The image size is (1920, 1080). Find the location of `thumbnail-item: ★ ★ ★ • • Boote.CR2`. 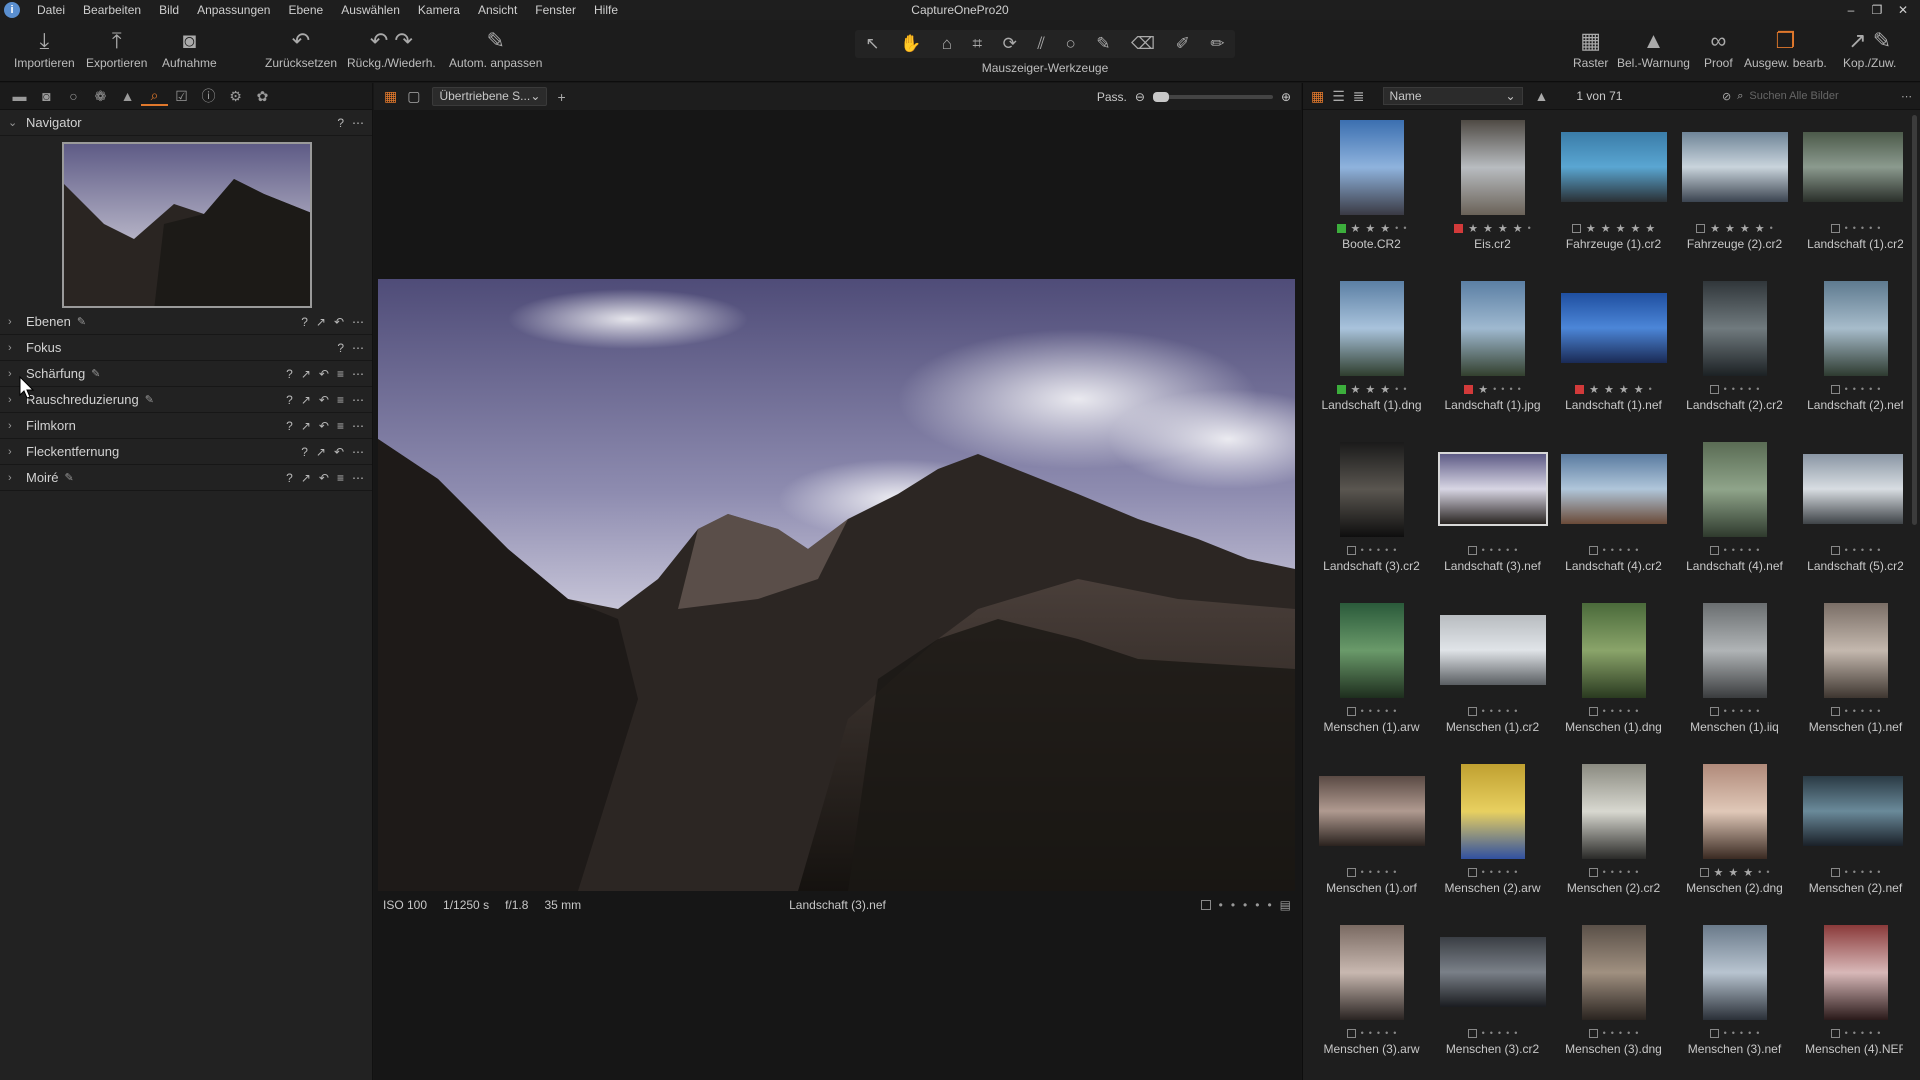

thumbnail-item: ★ ★ ★ • • Boote.CR2 is located at coordinates (1371, 195).